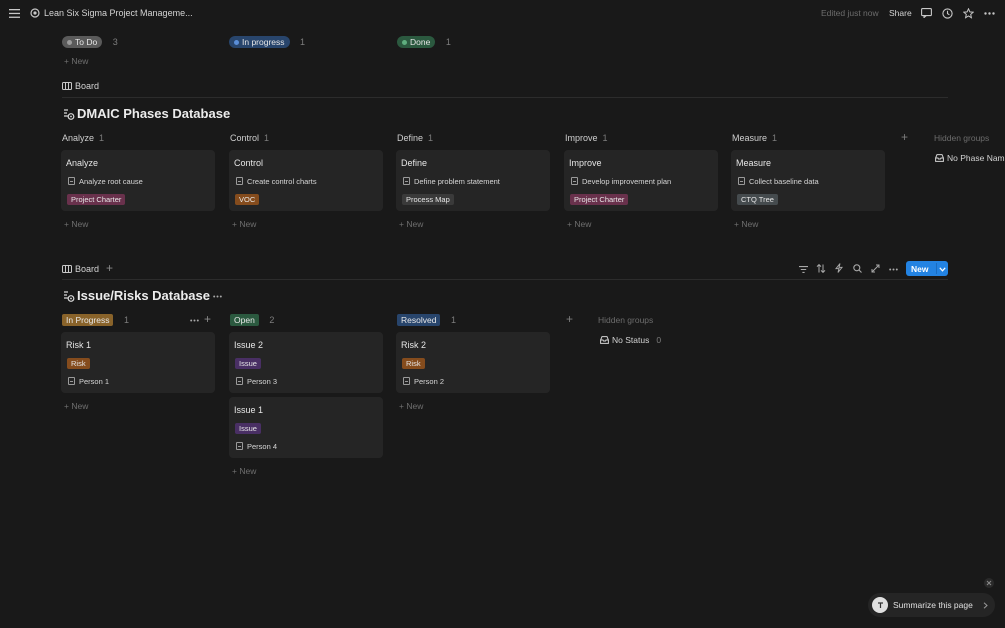 This screenshot has width=1005, height=628. I want to click on add-card-button: +, so click(207, 319).